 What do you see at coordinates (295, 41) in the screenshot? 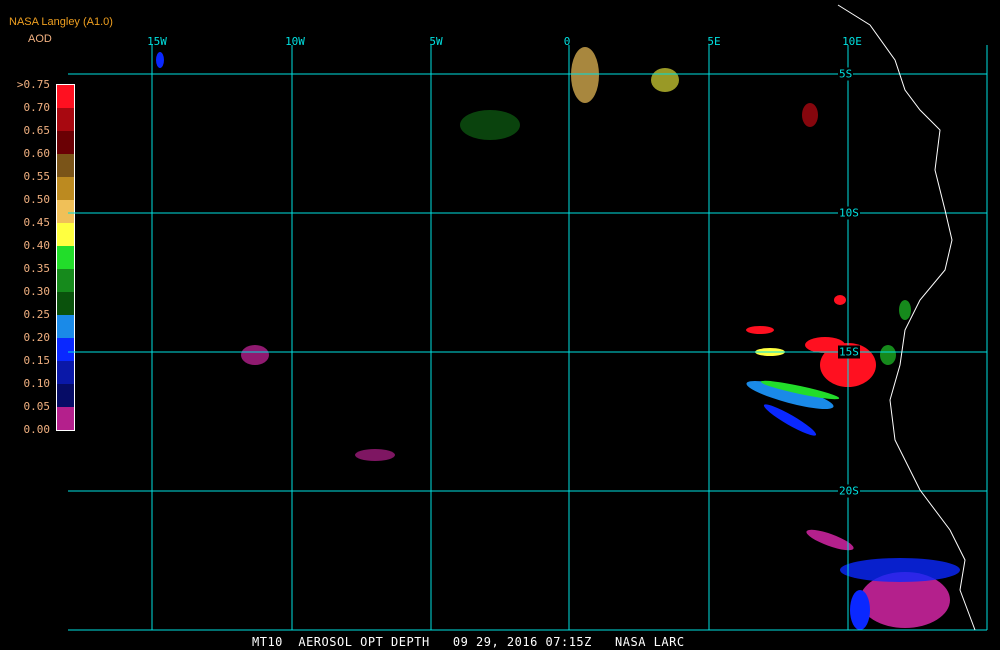
I see `lon-label-10w: 10W` at bounding box center [295, 41].